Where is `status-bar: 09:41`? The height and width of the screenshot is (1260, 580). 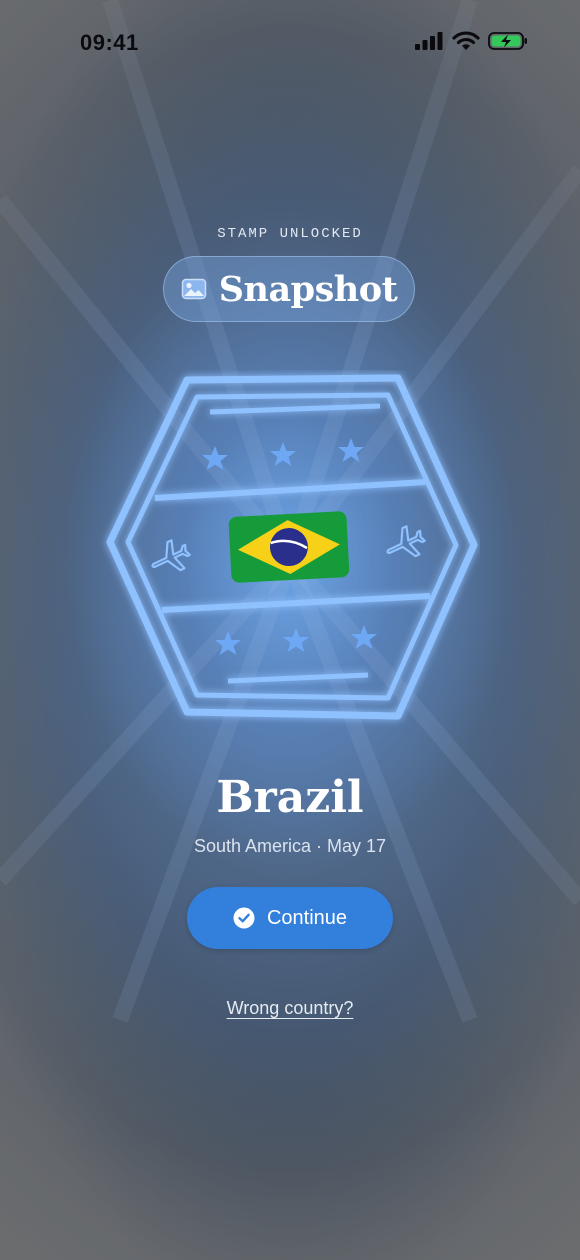
status-bar: 09:41 is located at coordinates (290, 43).